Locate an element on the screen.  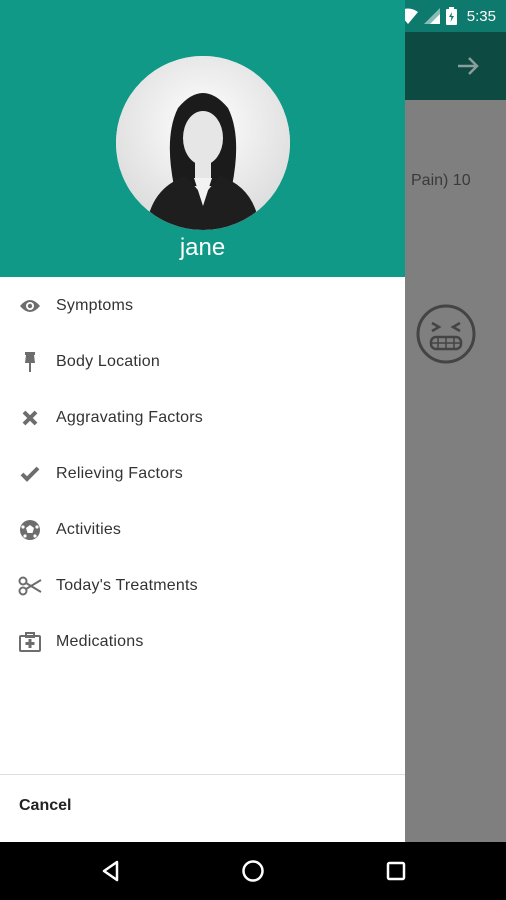
check-icon is located at coordinates (30, 474).